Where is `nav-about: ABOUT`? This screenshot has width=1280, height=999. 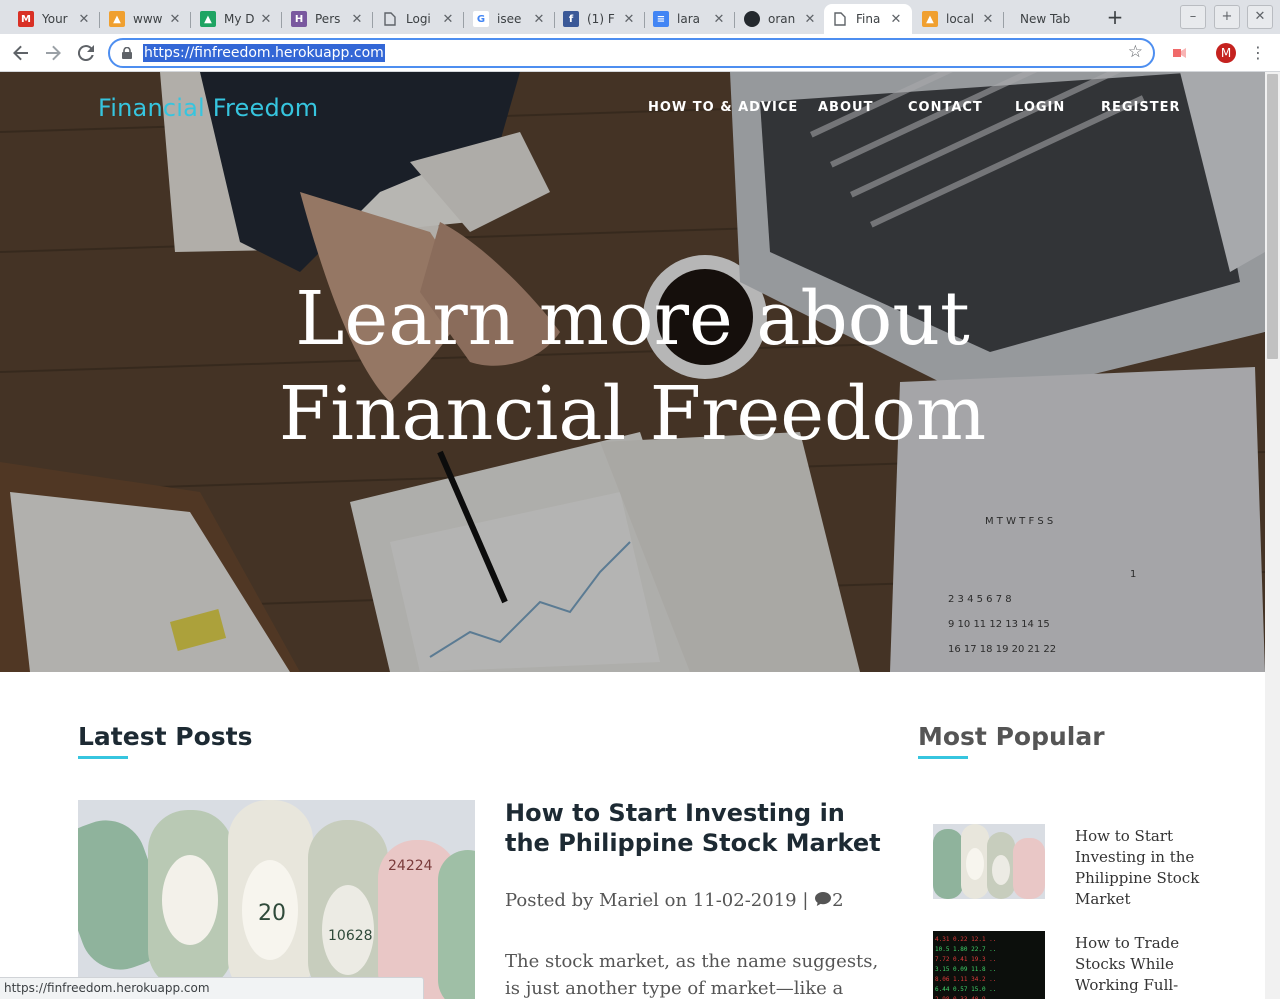
nav-about: ABOUT is located at coordinates (845, 107).